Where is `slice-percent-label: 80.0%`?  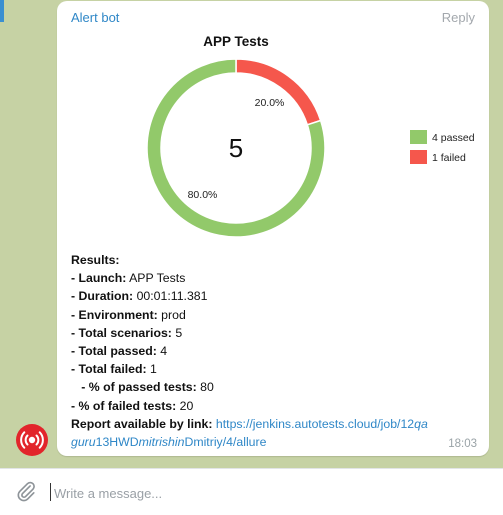
slice-percent-label: 80.0% is located at coordinates (203, 195).